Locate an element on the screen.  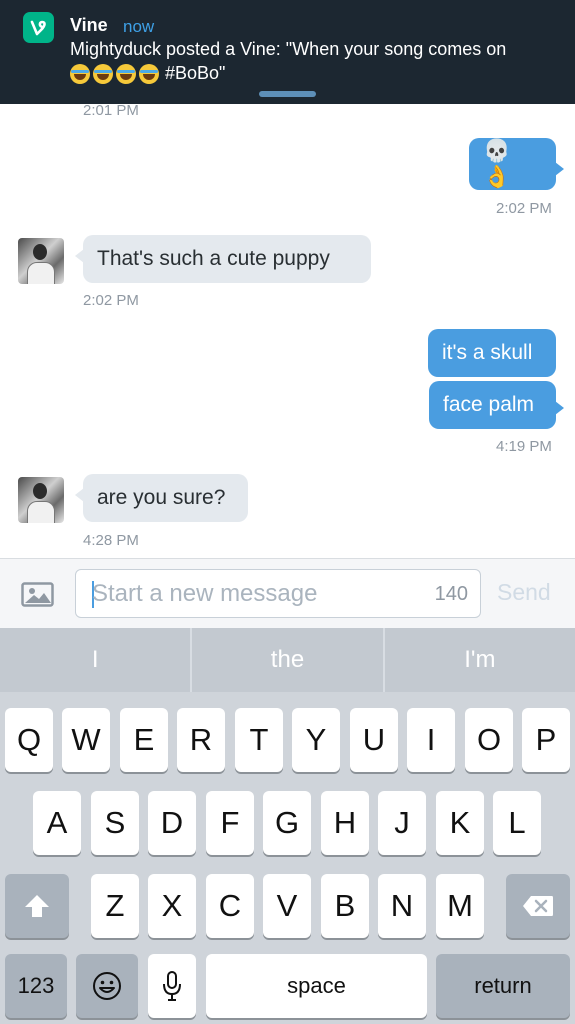
microphone-key is located at coordinates (172, 986).